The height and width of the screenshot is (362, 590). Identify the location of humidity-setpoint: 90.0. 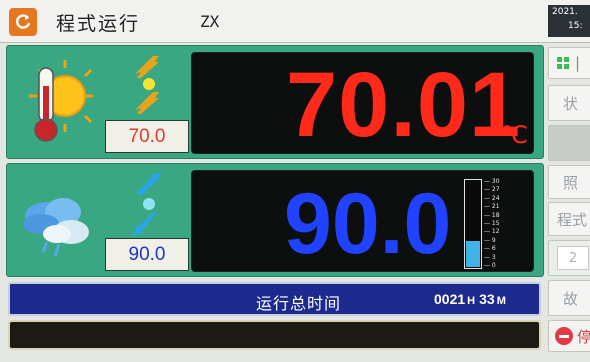
(147, 254).